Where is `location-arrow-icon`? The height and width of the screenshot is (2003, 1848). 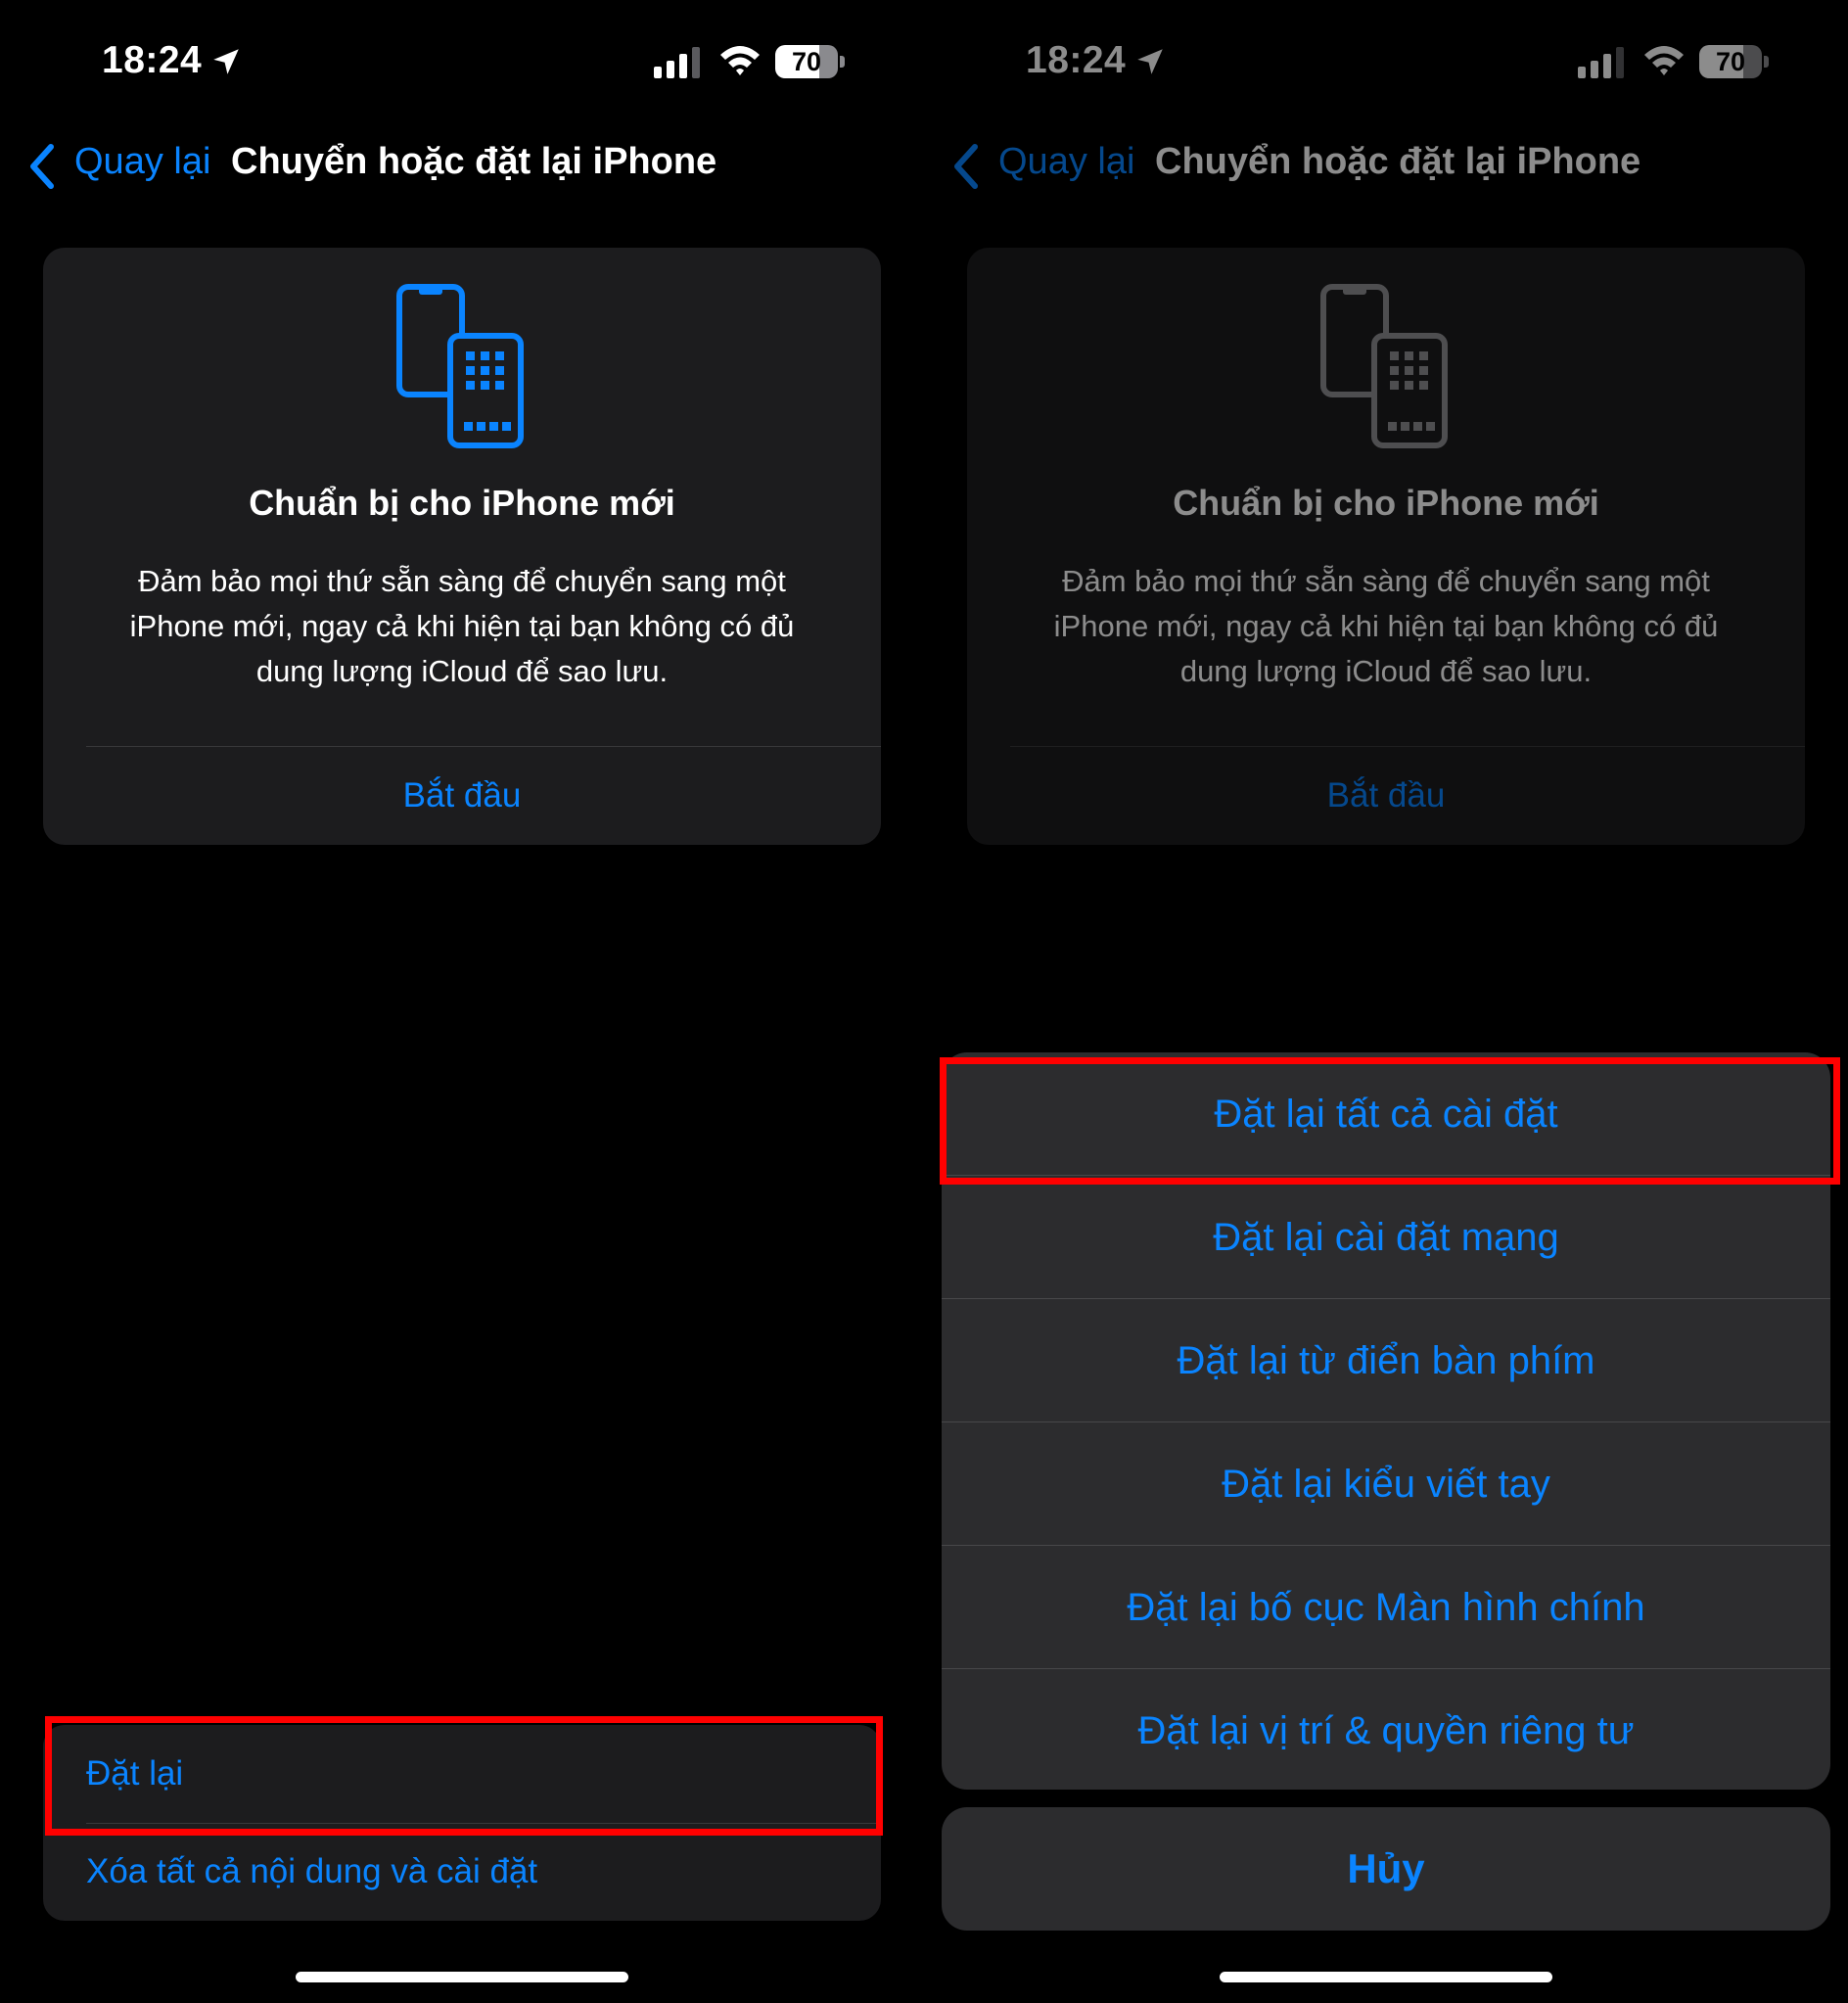
location-arrow-icon is located at coordinates (226, 61).